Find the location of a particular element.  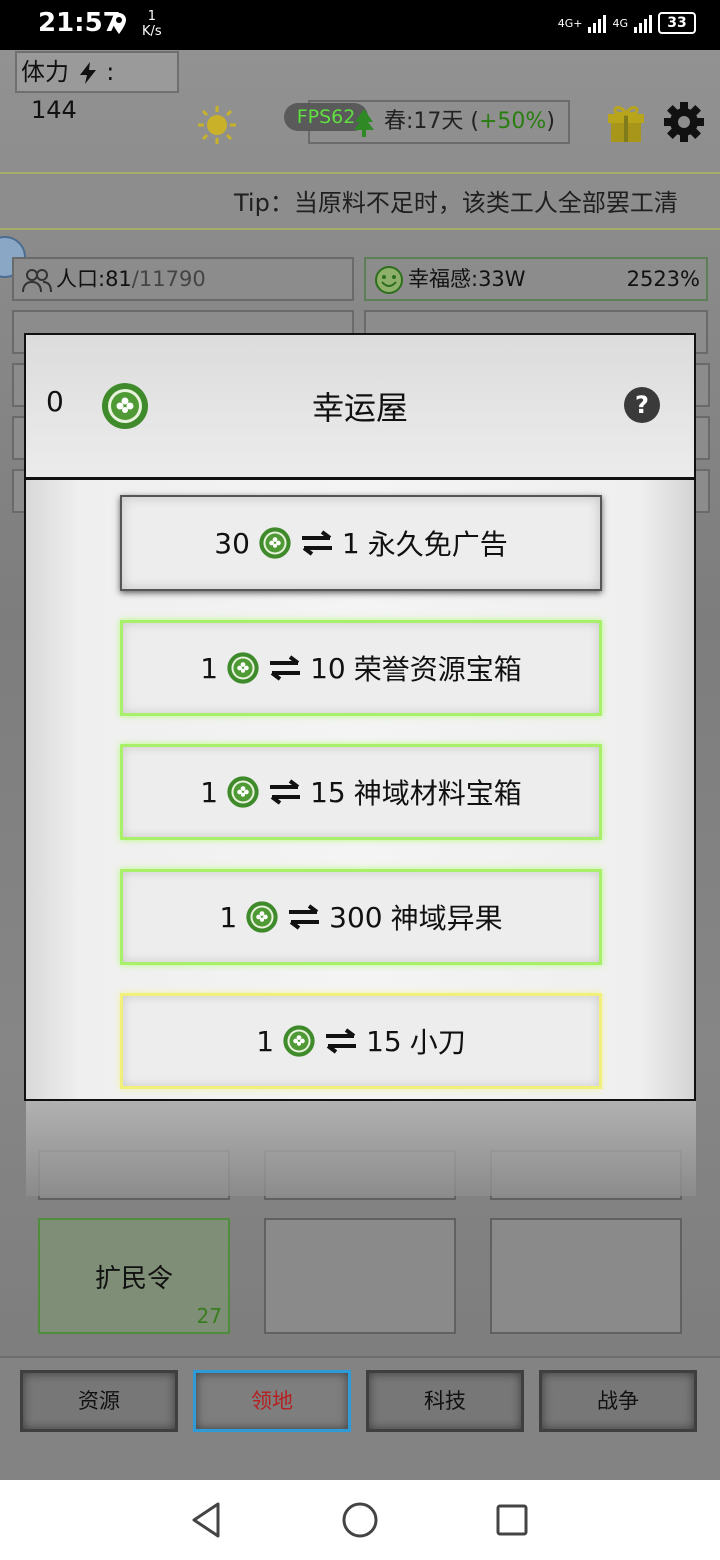

population-stat: 人口:81/11790 is located at coordinates (183, 279).